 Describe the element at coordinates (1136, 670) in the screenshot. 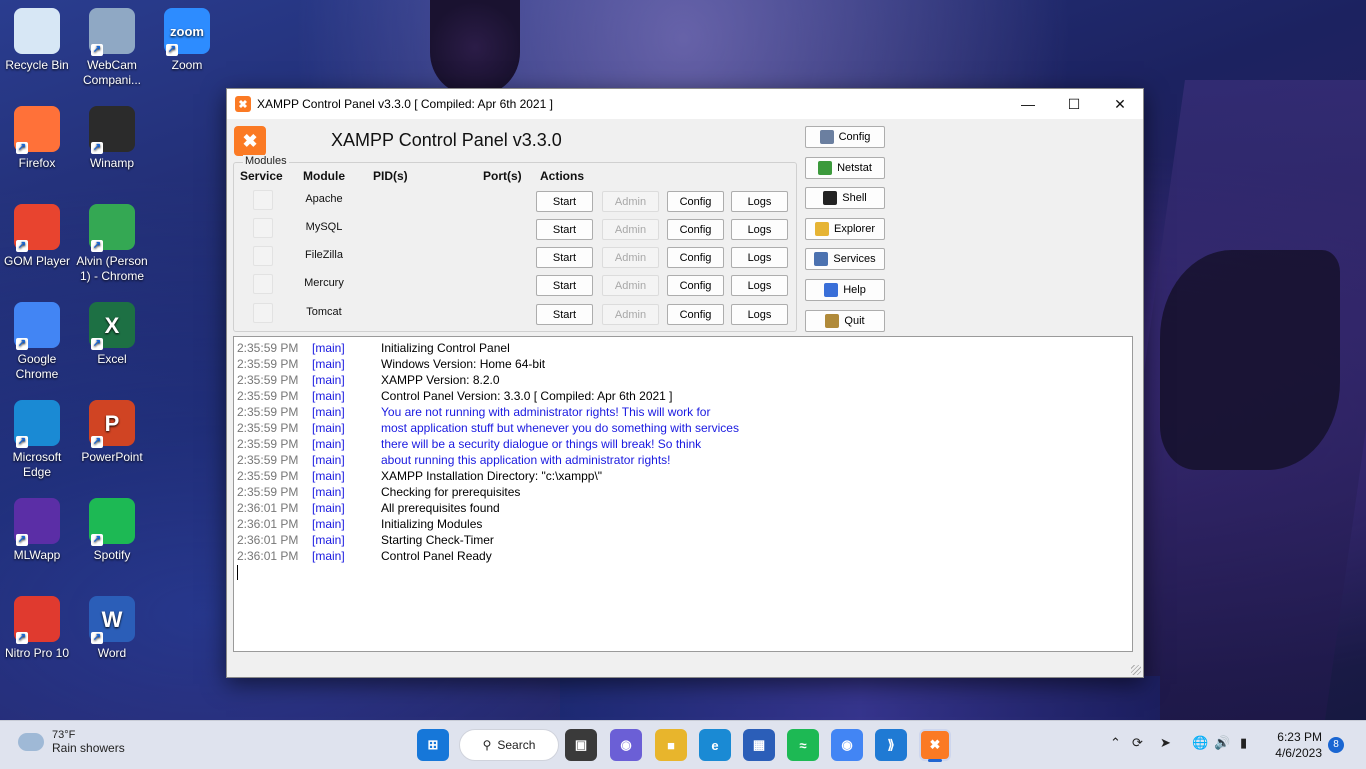

I see `resize-grip` at that location.